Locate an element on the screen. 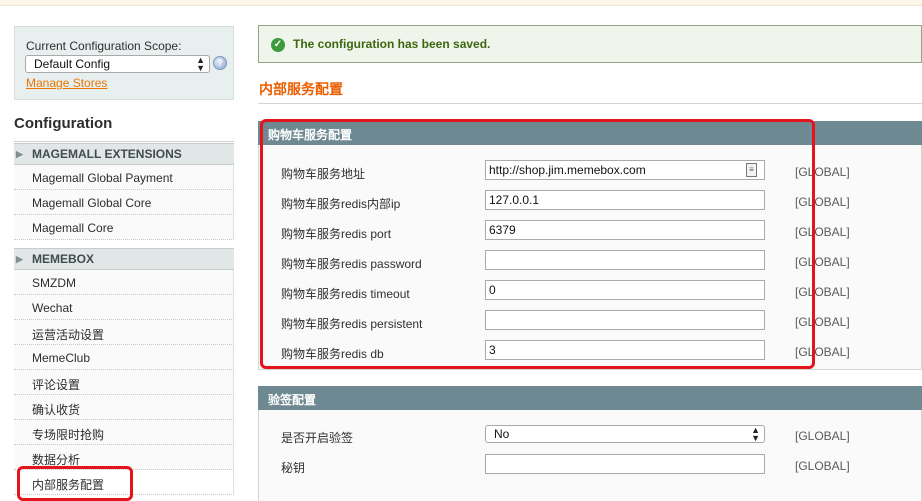 The image size is (922, 501). help-icon: ? is located at coordinates (220, 63).